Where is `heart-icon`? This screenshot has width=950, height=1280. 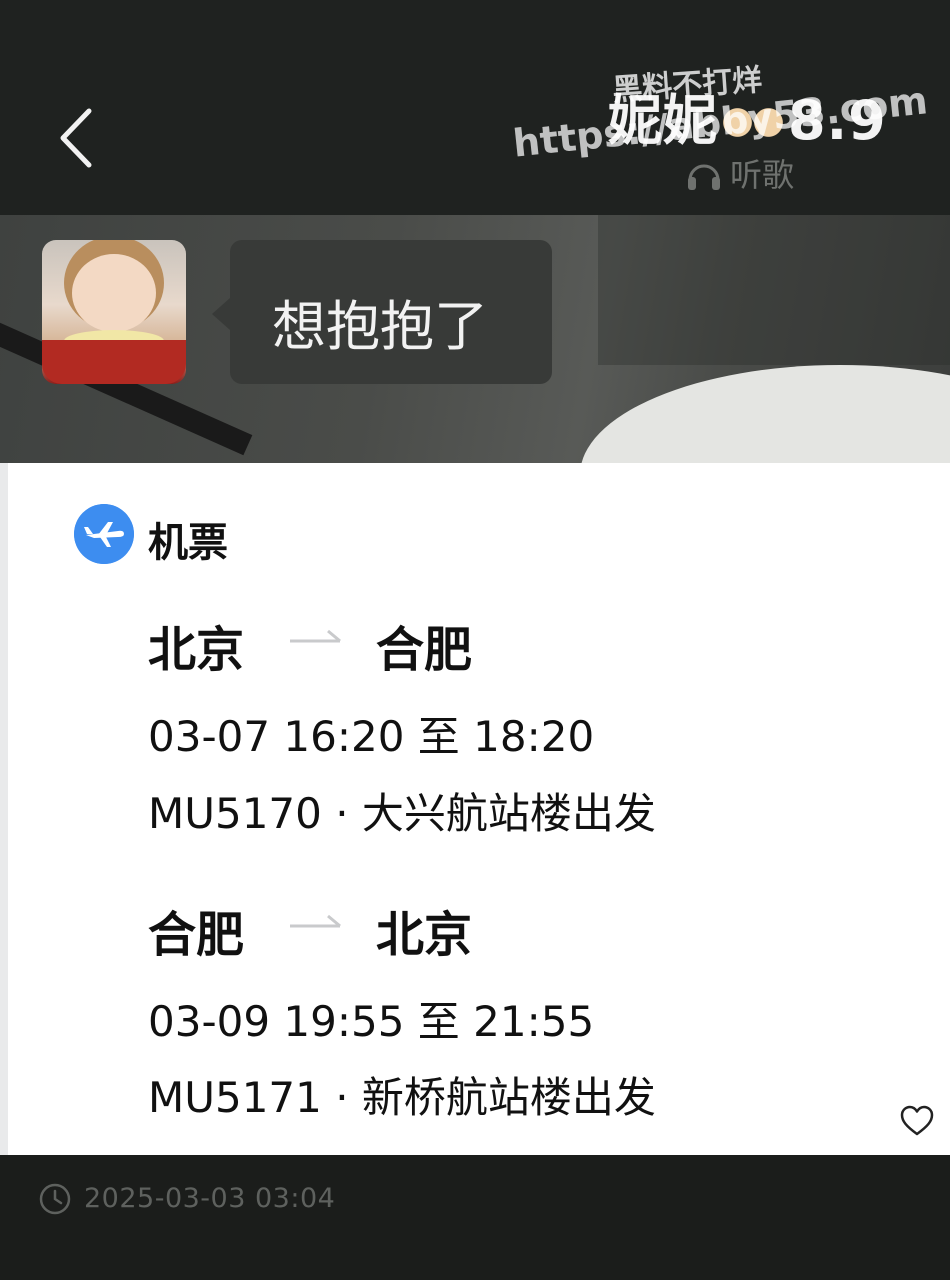 heart-icon is located at coordinates (917, 1121).